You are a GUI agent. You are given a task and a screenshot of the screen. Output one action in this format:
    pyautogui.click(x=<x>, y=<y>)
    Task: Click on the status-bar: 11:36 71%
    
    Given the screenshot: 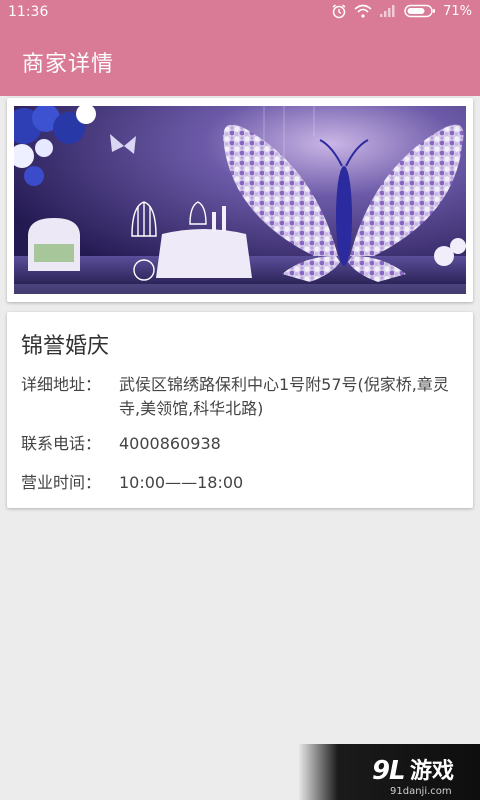 What is the action you would take?
    pyautogui.click(x=240, y=13)
    